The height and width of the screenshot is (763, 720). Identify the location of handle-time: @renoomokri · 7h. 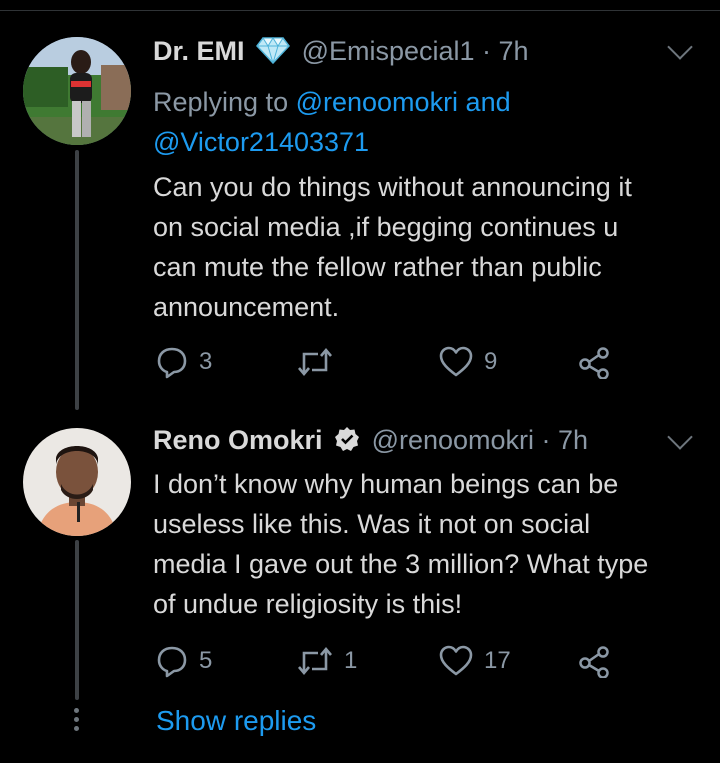
(480, 440).